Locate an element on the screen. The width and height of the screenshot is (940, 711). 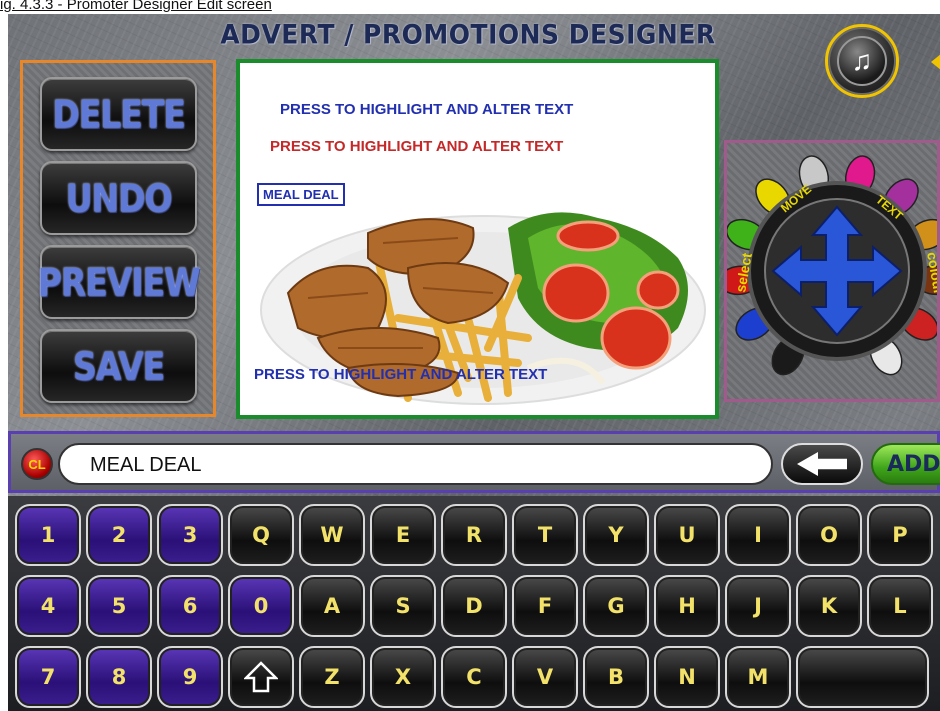
music-button: ♫ is located at coordinates (862, 61).